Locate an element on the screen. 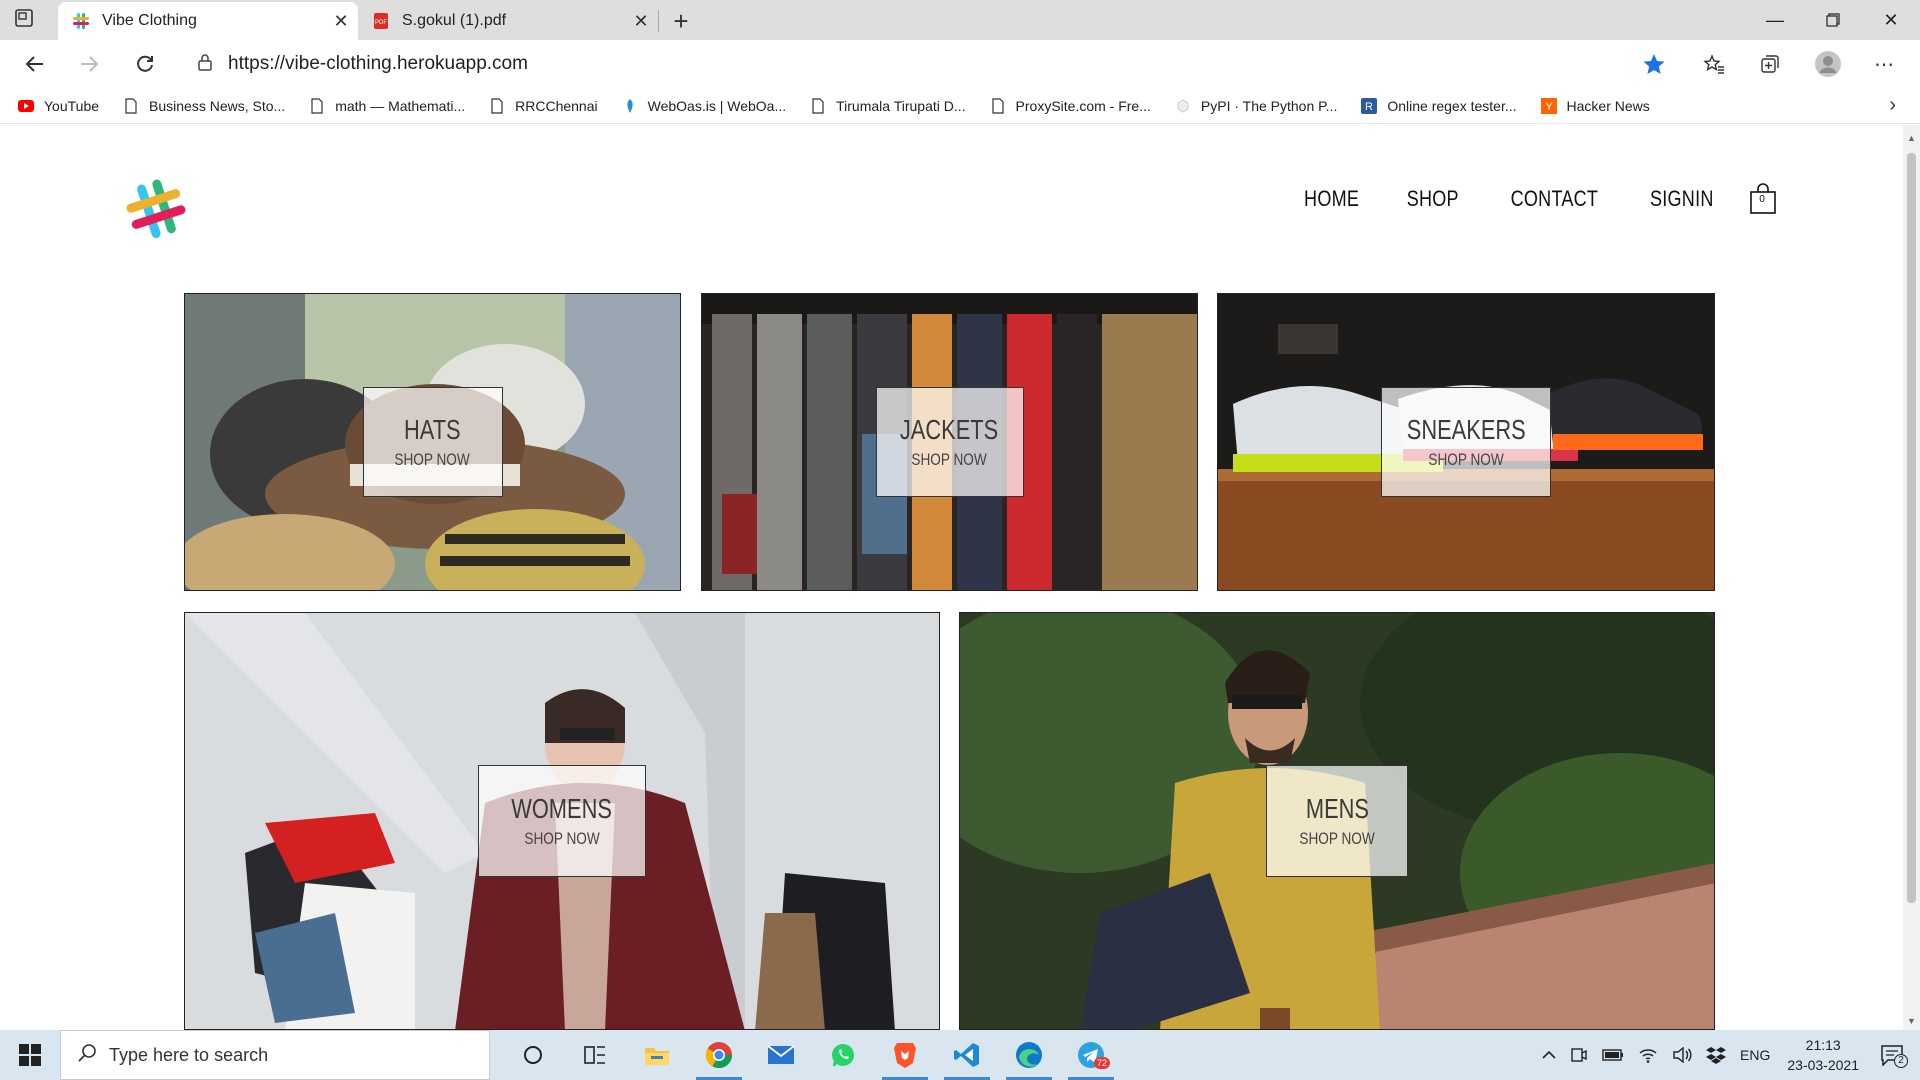  new-tab-icon: + is located at coordinates (681, 21).